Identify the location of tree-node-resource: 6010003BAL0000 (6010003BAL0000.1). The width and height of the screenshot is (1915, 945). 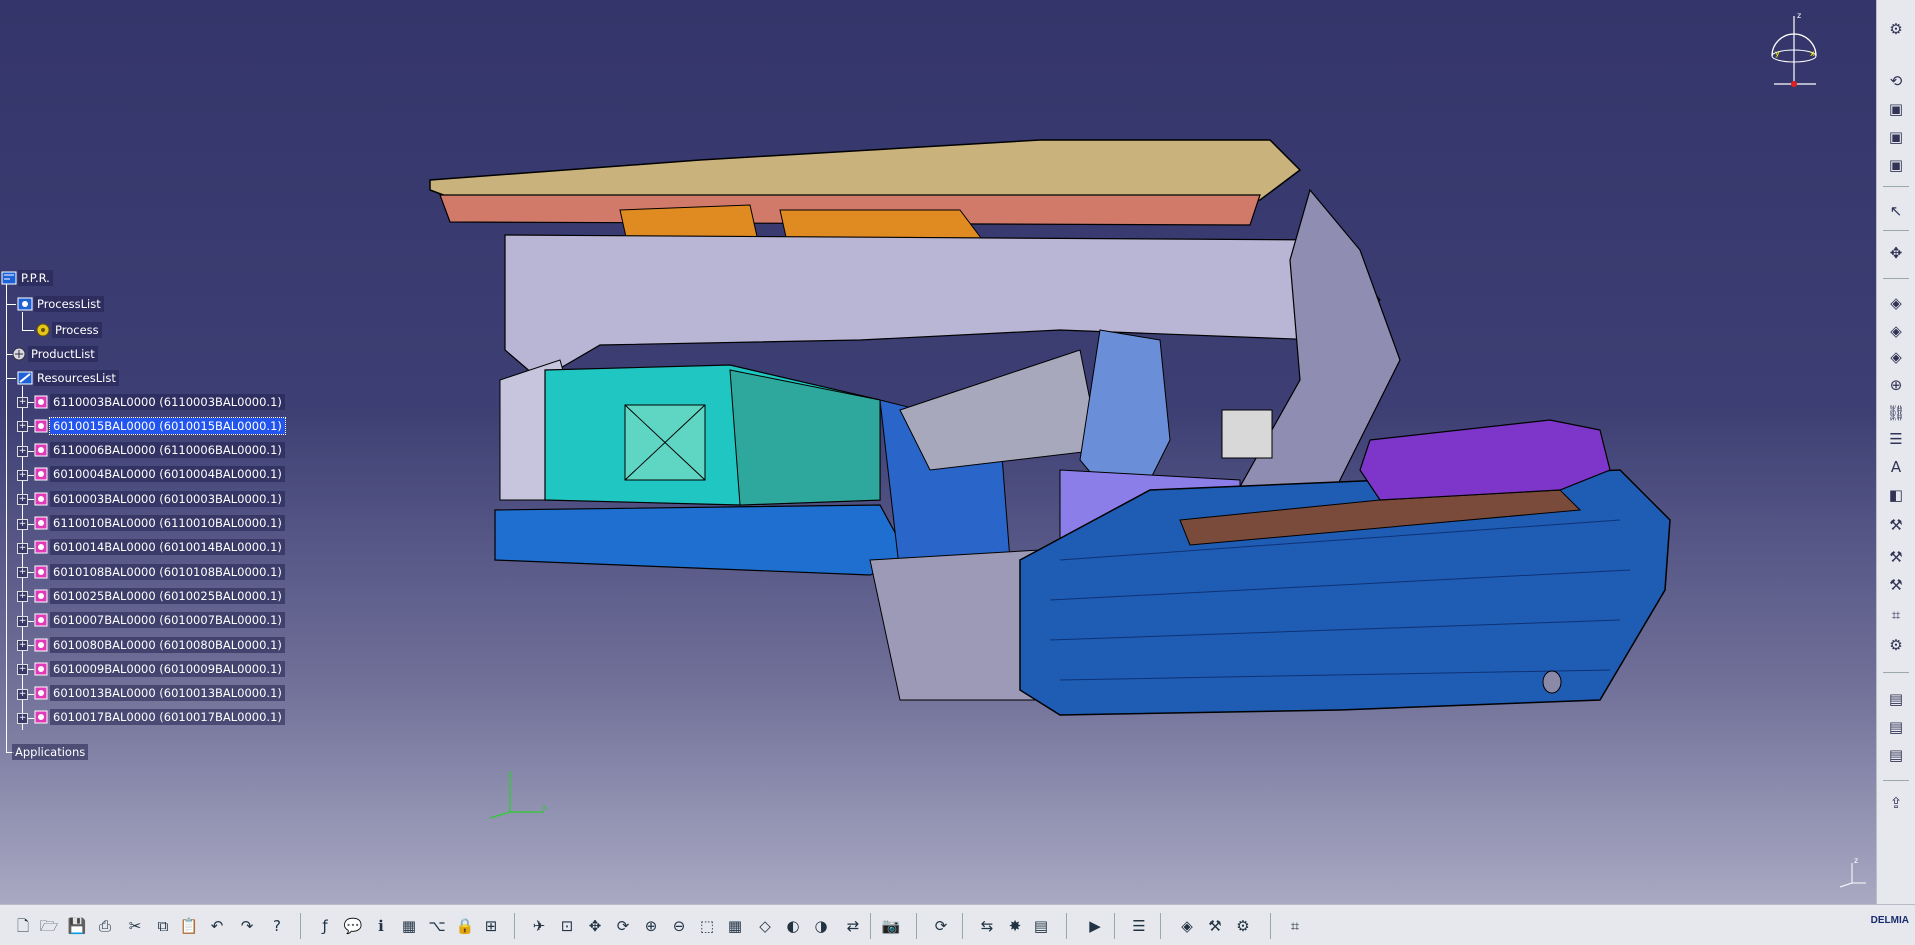
(158, 498).